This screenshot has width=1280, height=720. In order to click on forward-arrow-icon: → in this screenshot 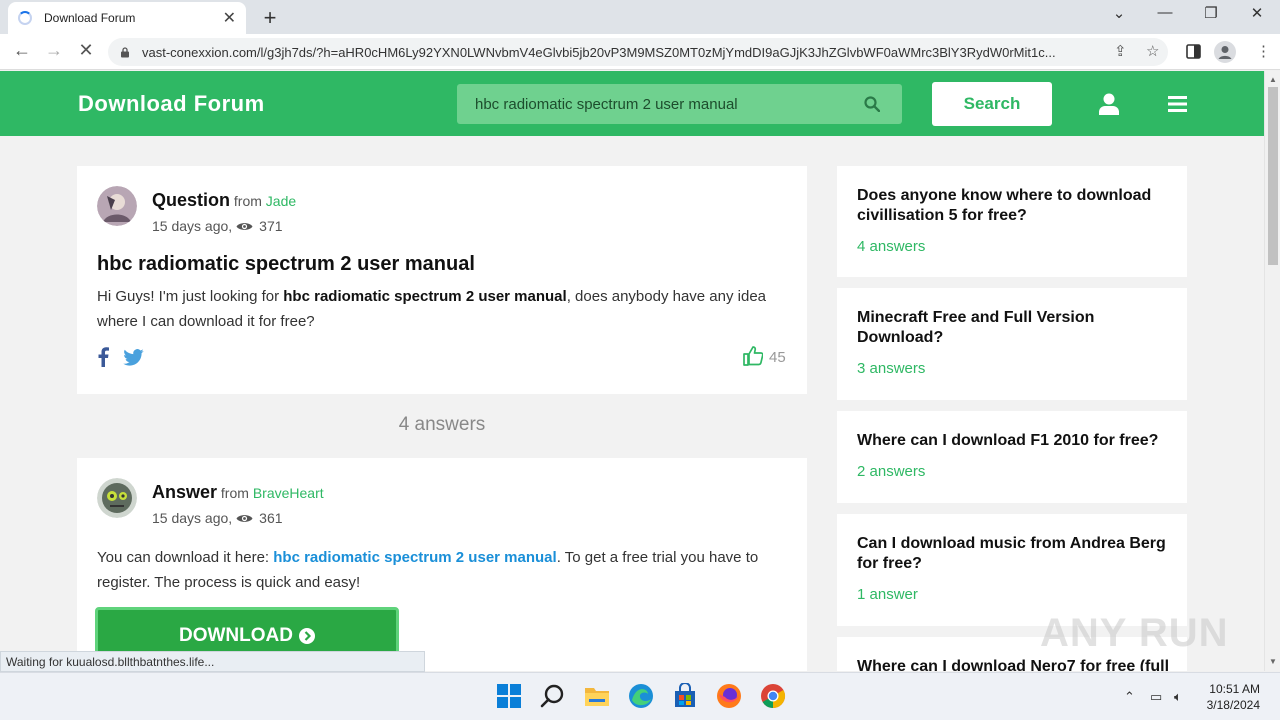, I will do `click(54, 50)`.